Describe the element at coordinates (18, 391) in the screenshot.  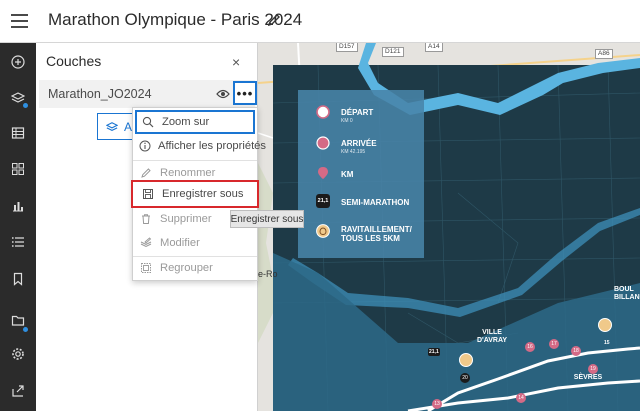
I see `share-icon` at that location.